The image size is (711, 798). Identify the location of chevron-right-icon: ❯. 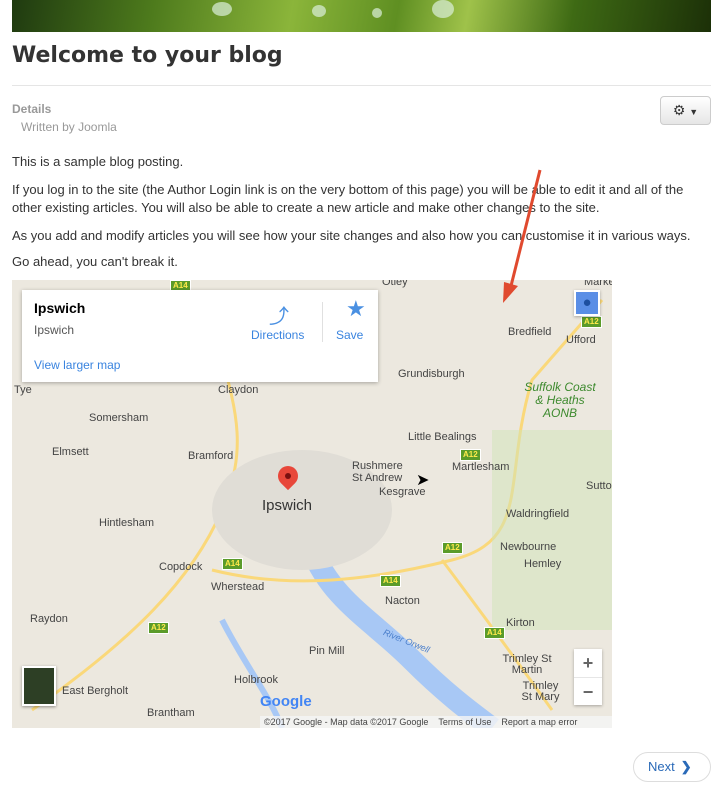
(686, 766).